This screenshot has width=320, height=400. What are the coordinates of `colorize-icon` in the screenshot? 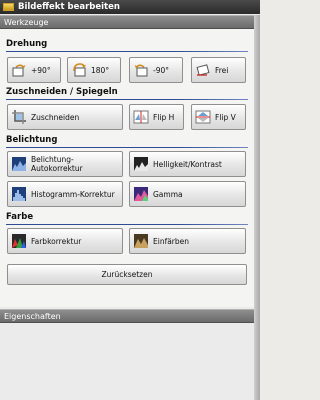 It's located at (141, 241).